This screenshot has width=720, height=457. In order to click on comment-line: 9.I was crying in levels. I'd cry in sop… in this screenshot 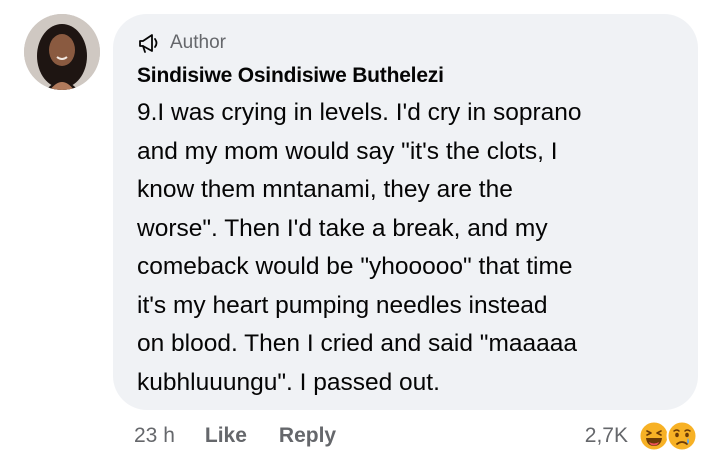, I will do `click(359, 112)`.